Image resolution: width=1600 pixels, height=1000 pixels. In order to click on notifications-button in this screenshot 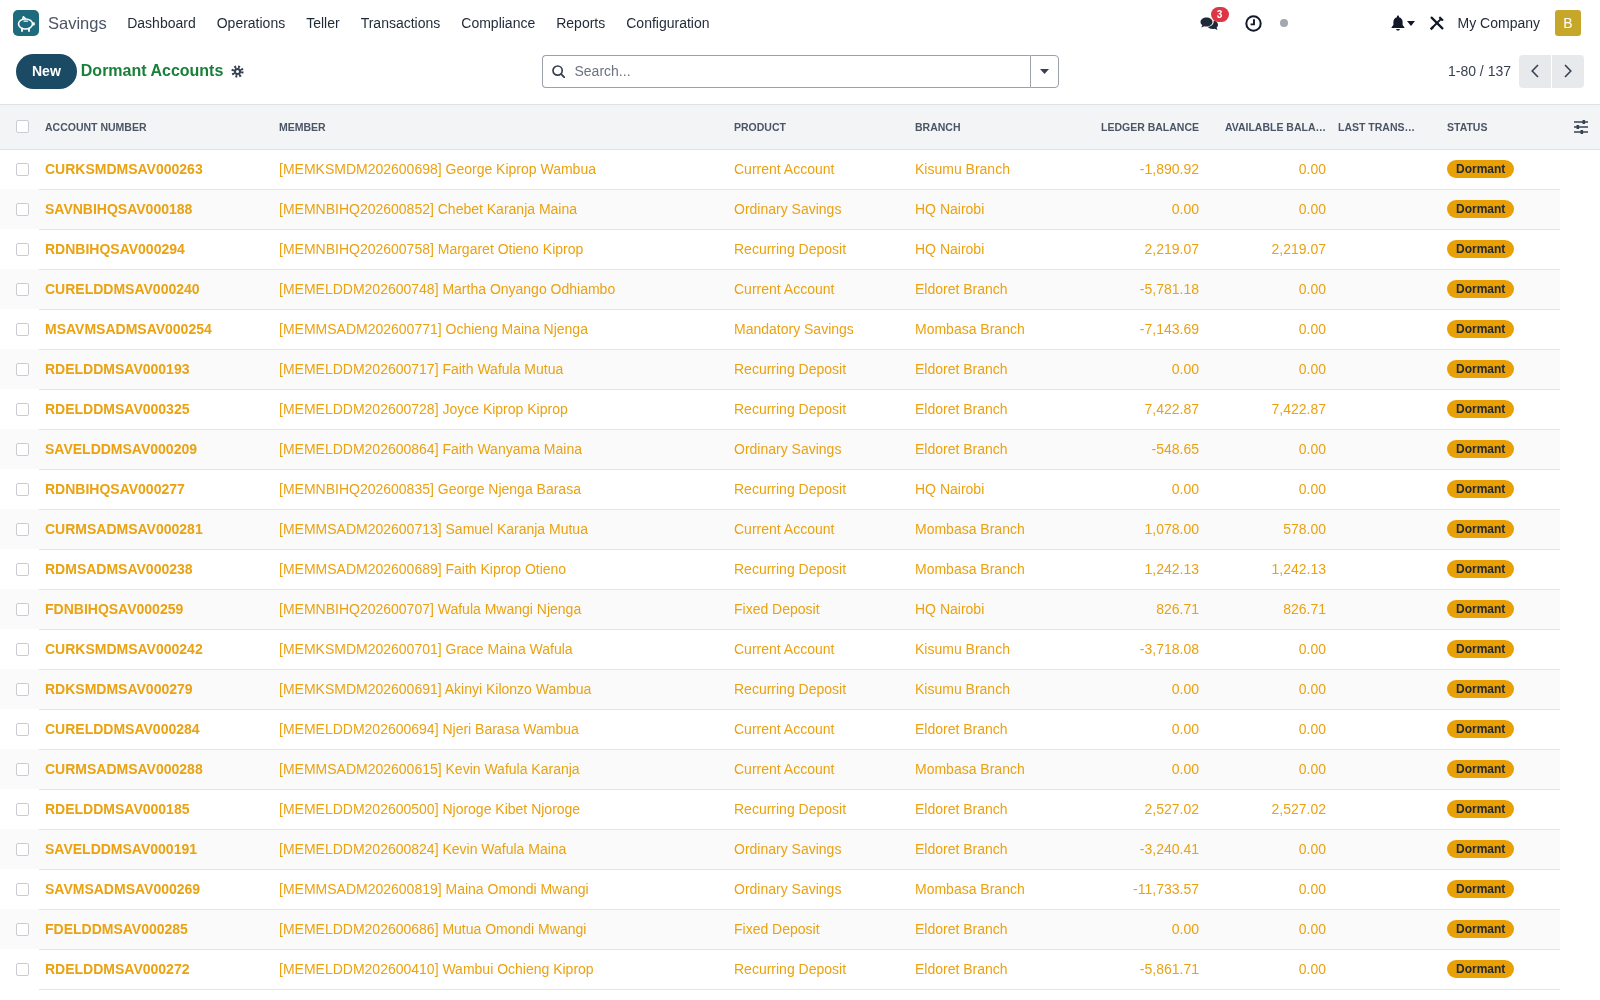, I will do `click(1402, 23)`.